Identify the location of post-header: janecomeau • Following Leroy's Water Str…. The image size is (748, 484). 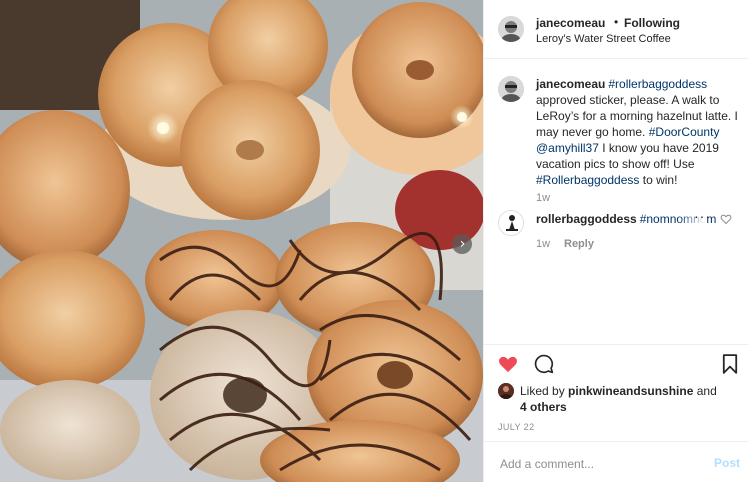
(616, 29).